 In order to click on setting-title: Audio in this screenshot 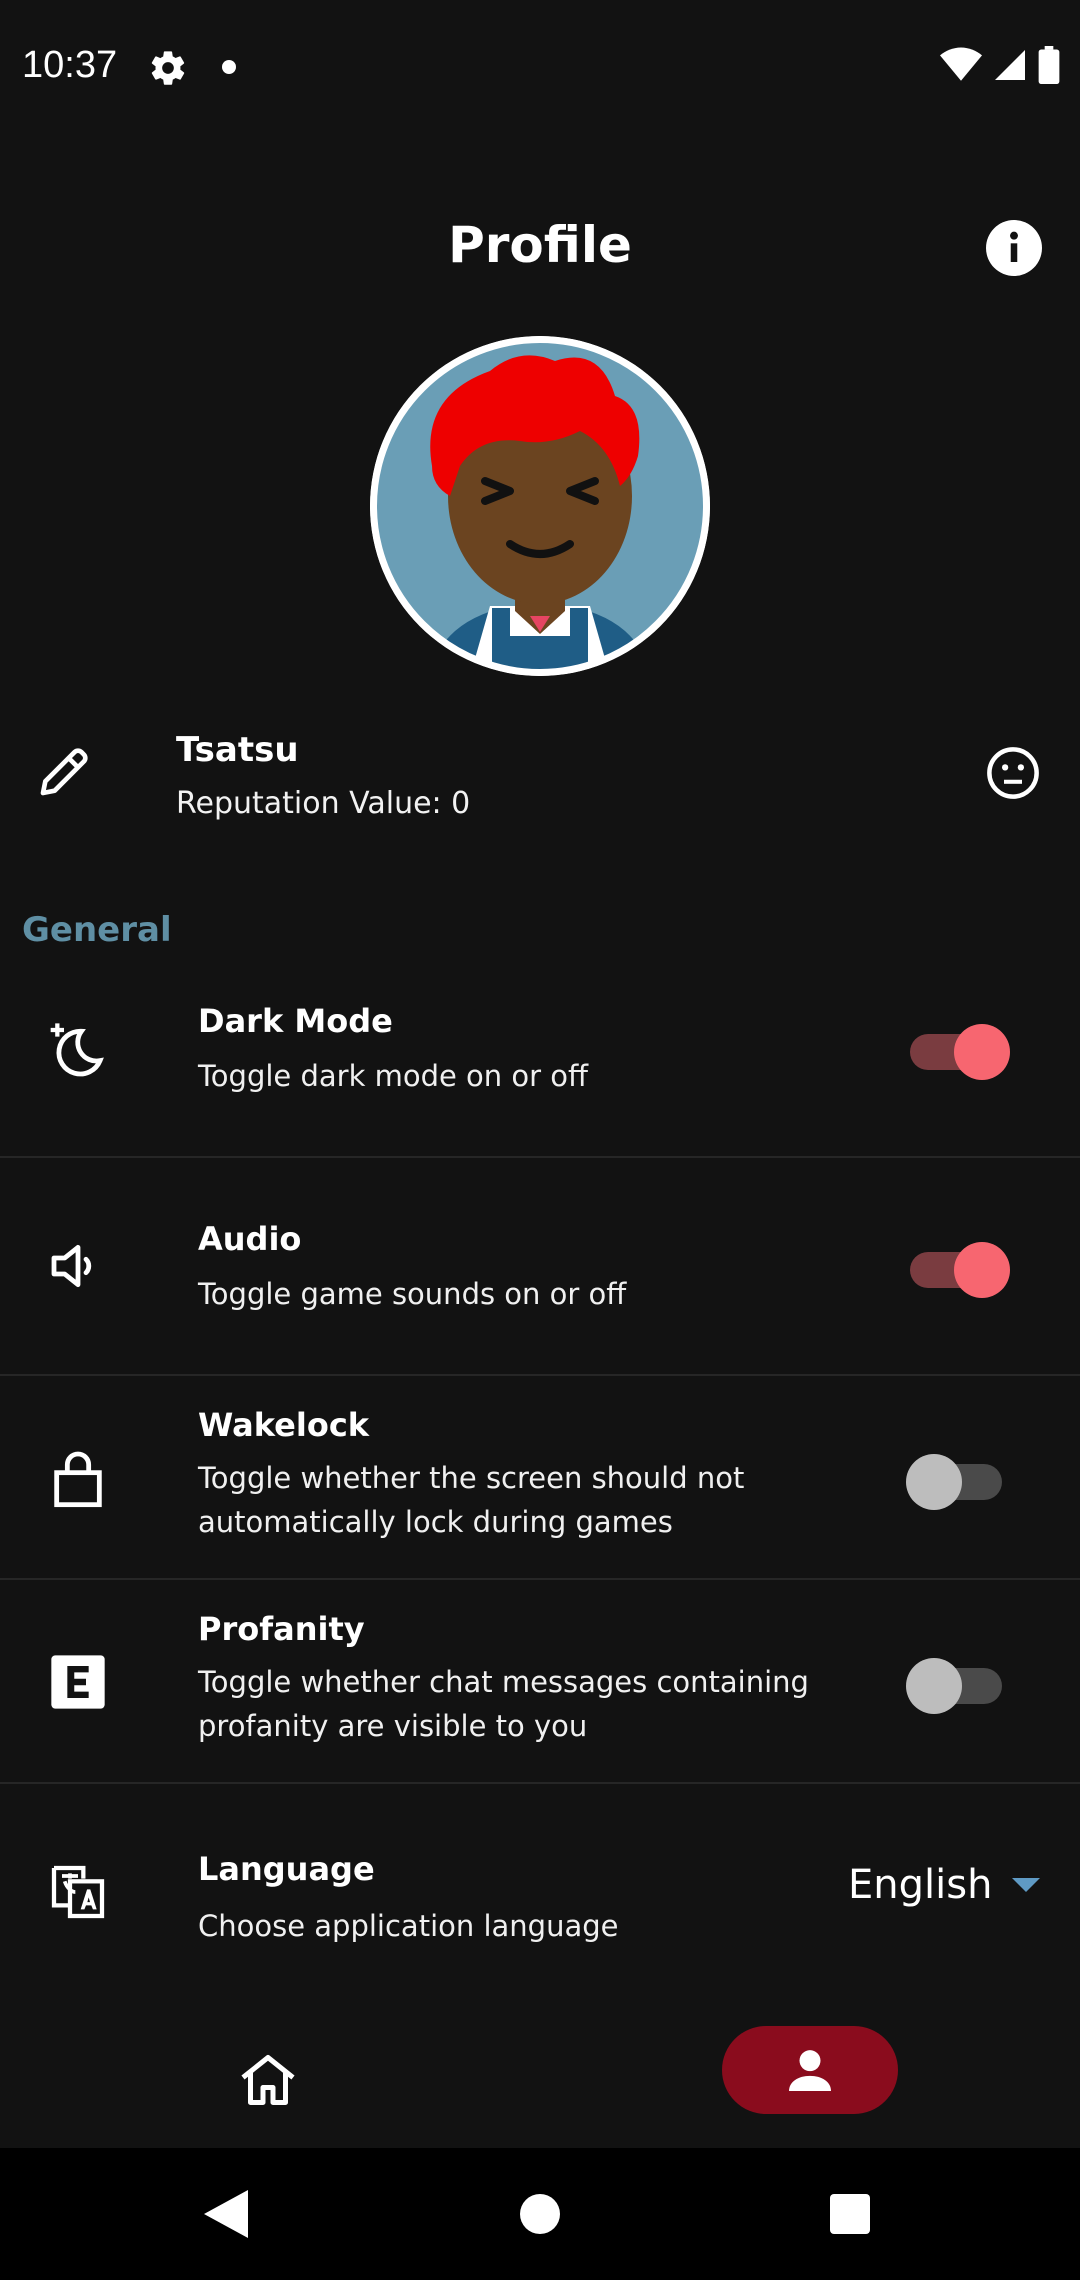, I will do `click(250, 1239)`.